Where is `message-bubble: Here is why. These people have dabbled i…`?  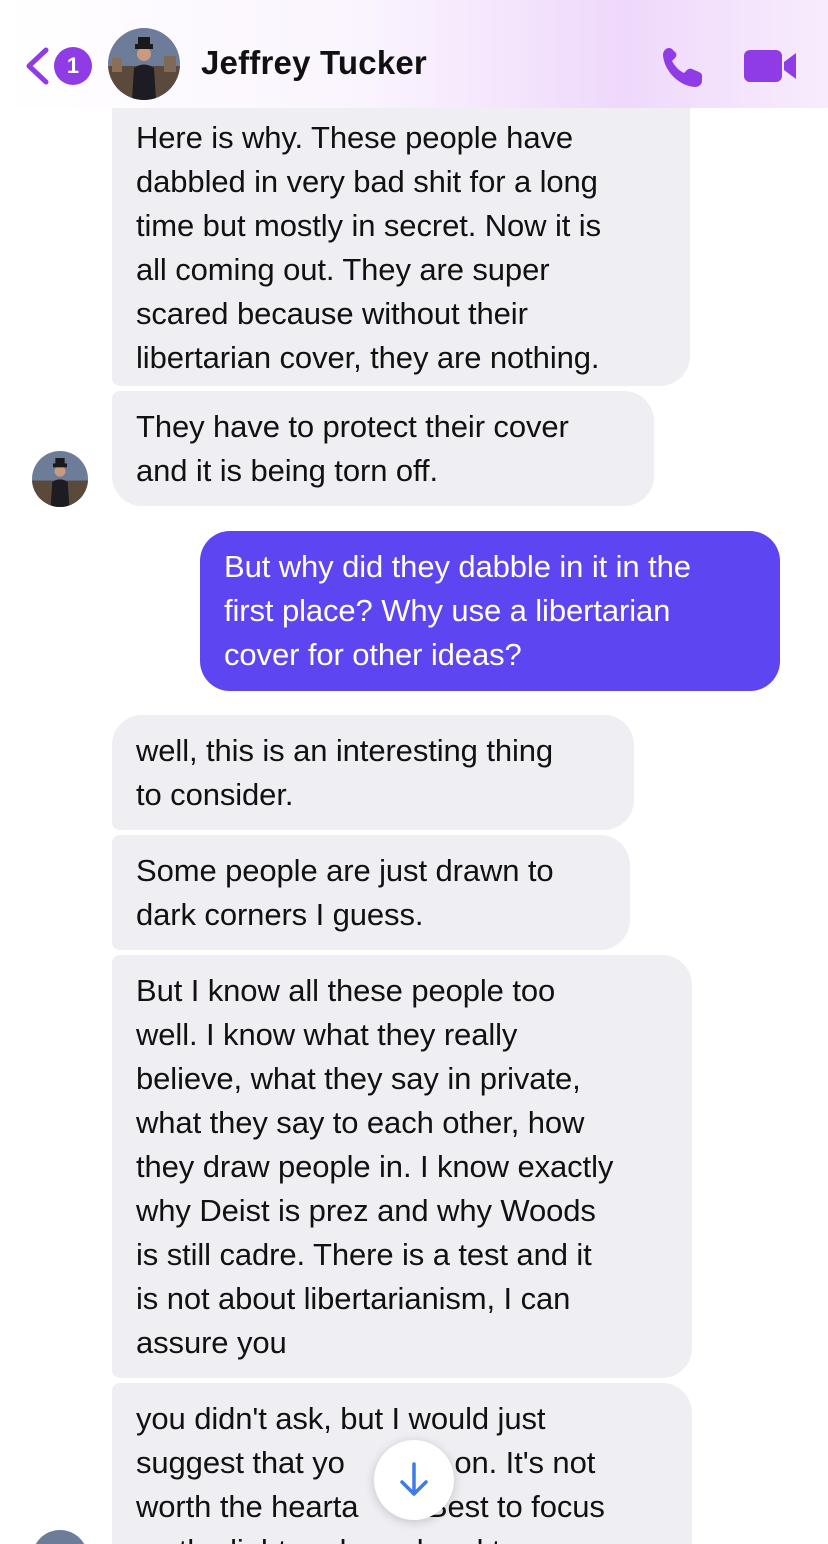 message-bubble: Here is why. These people have dabbled i… is located at coordinates (401, 247).